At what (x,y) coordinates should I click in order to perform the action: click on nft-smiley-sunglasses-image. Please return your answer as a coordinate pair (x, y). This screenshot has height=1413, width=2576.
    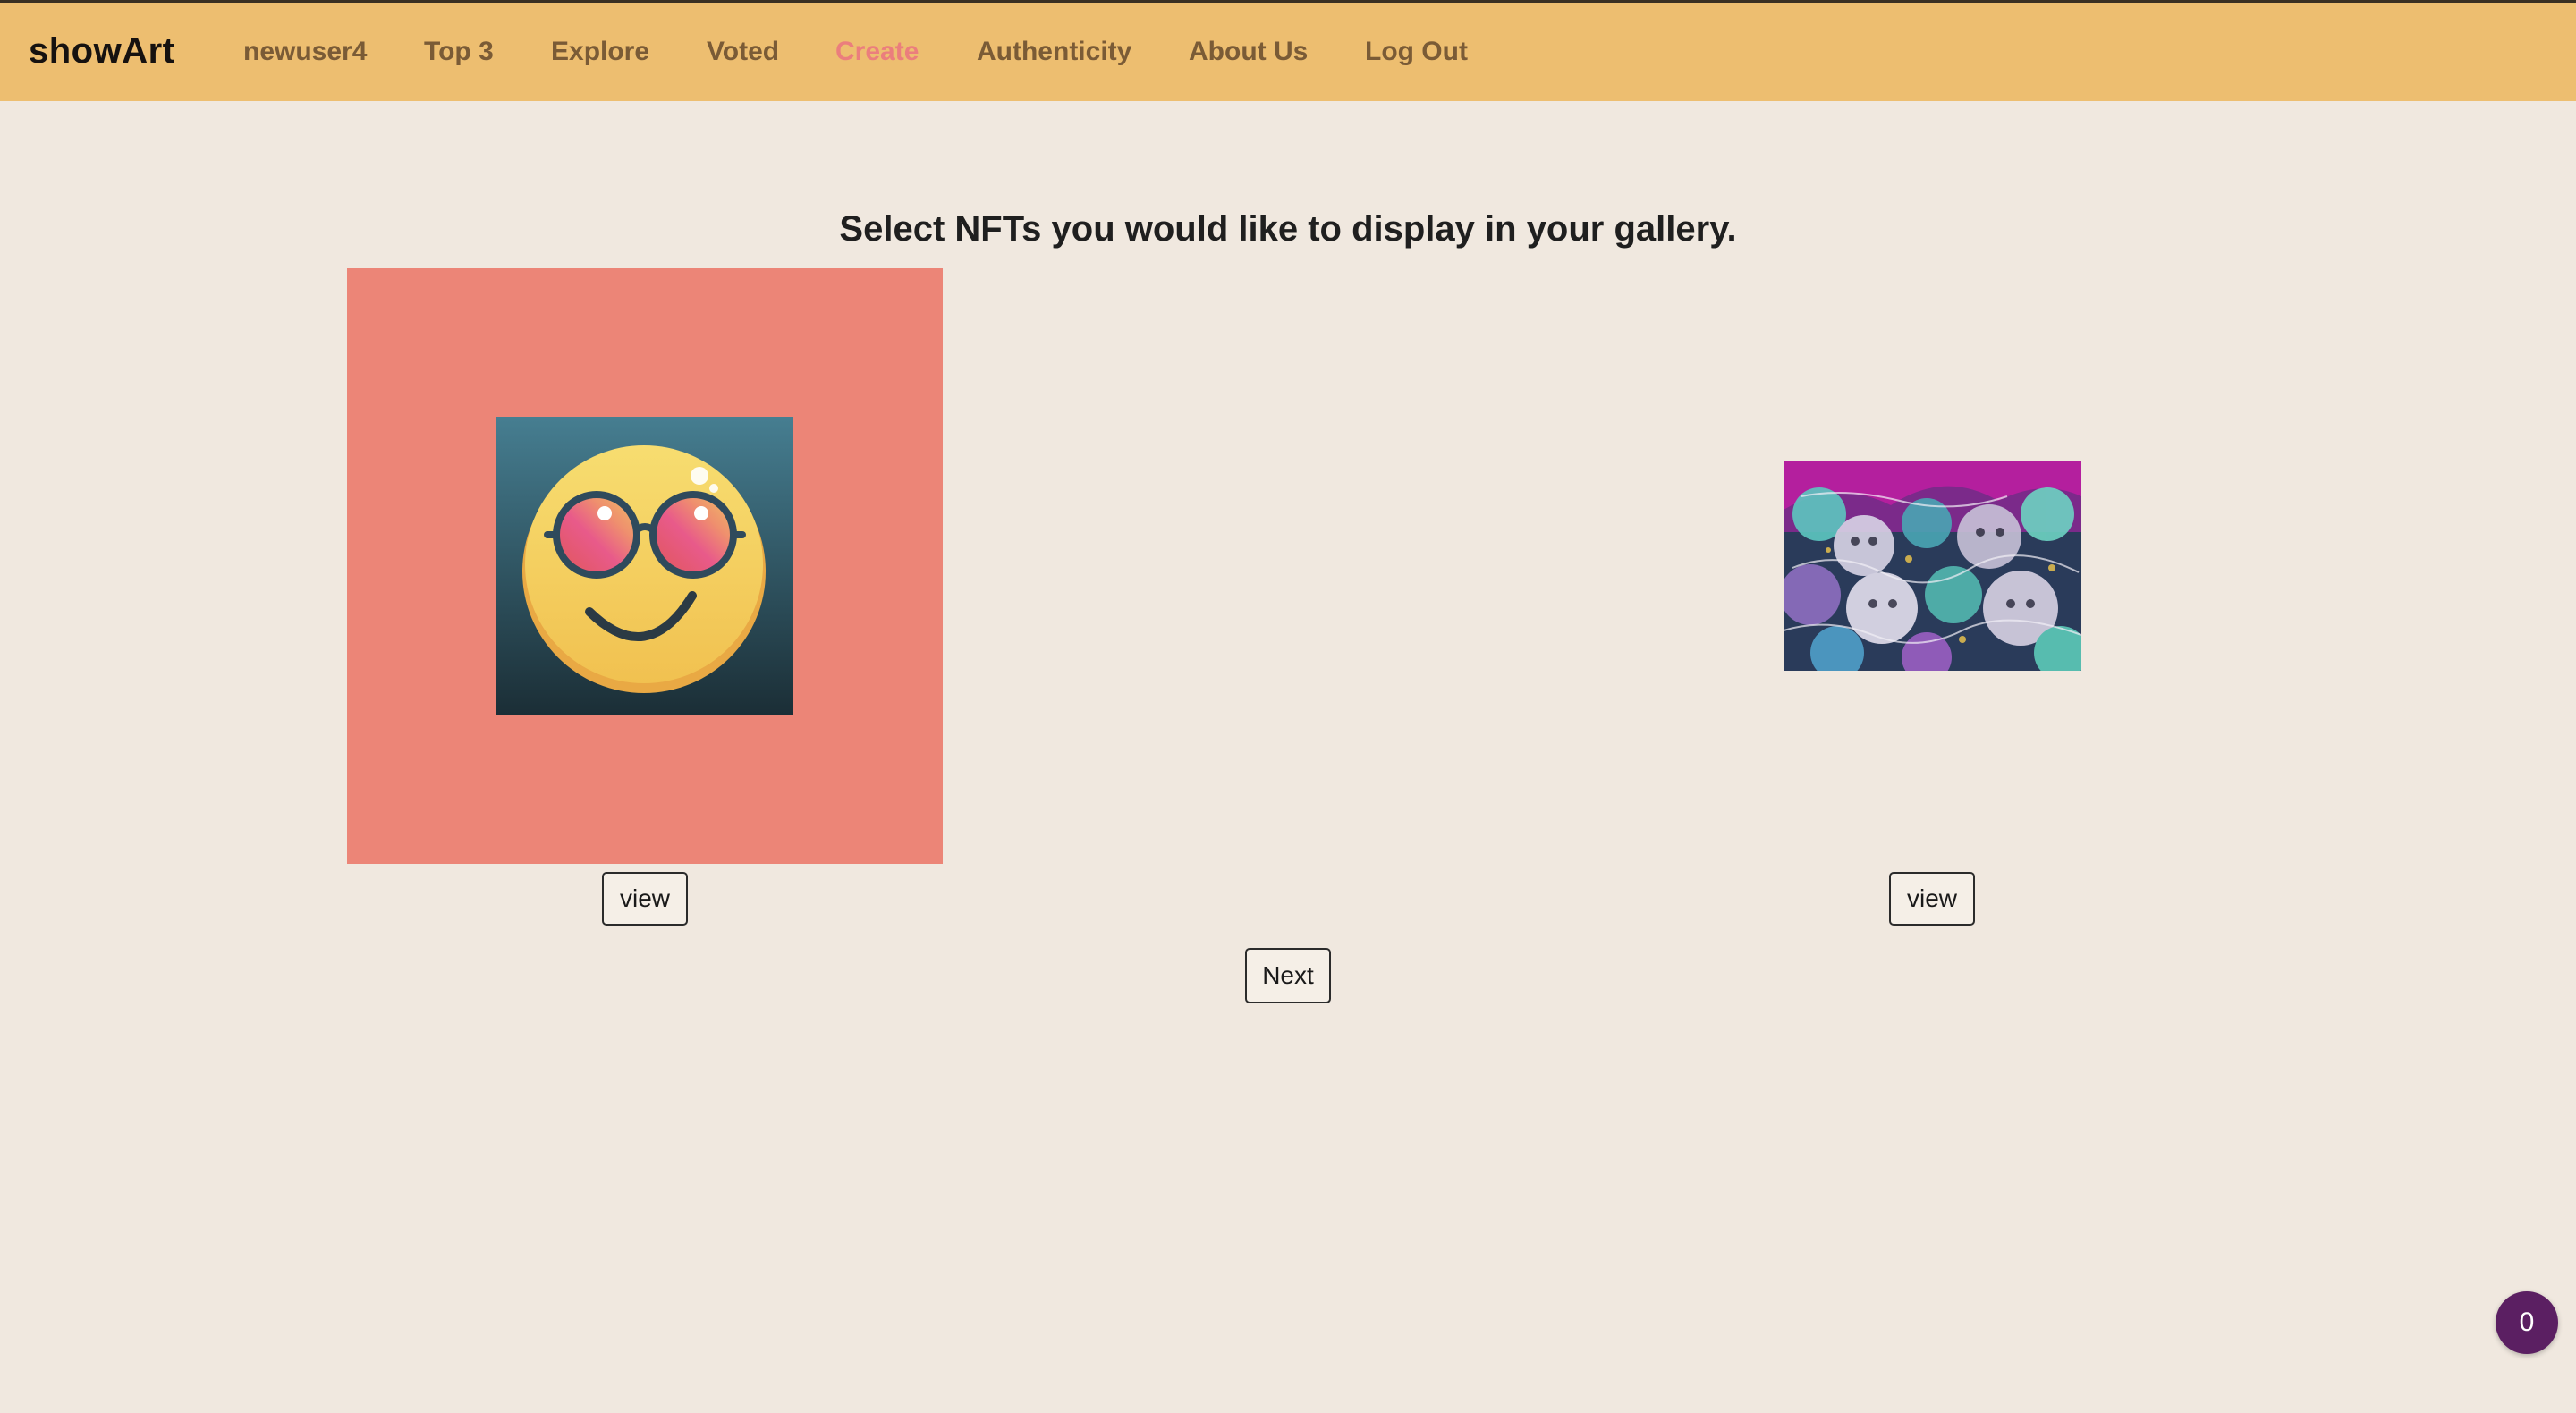
    Looking at the image, I should click on (644, 566).